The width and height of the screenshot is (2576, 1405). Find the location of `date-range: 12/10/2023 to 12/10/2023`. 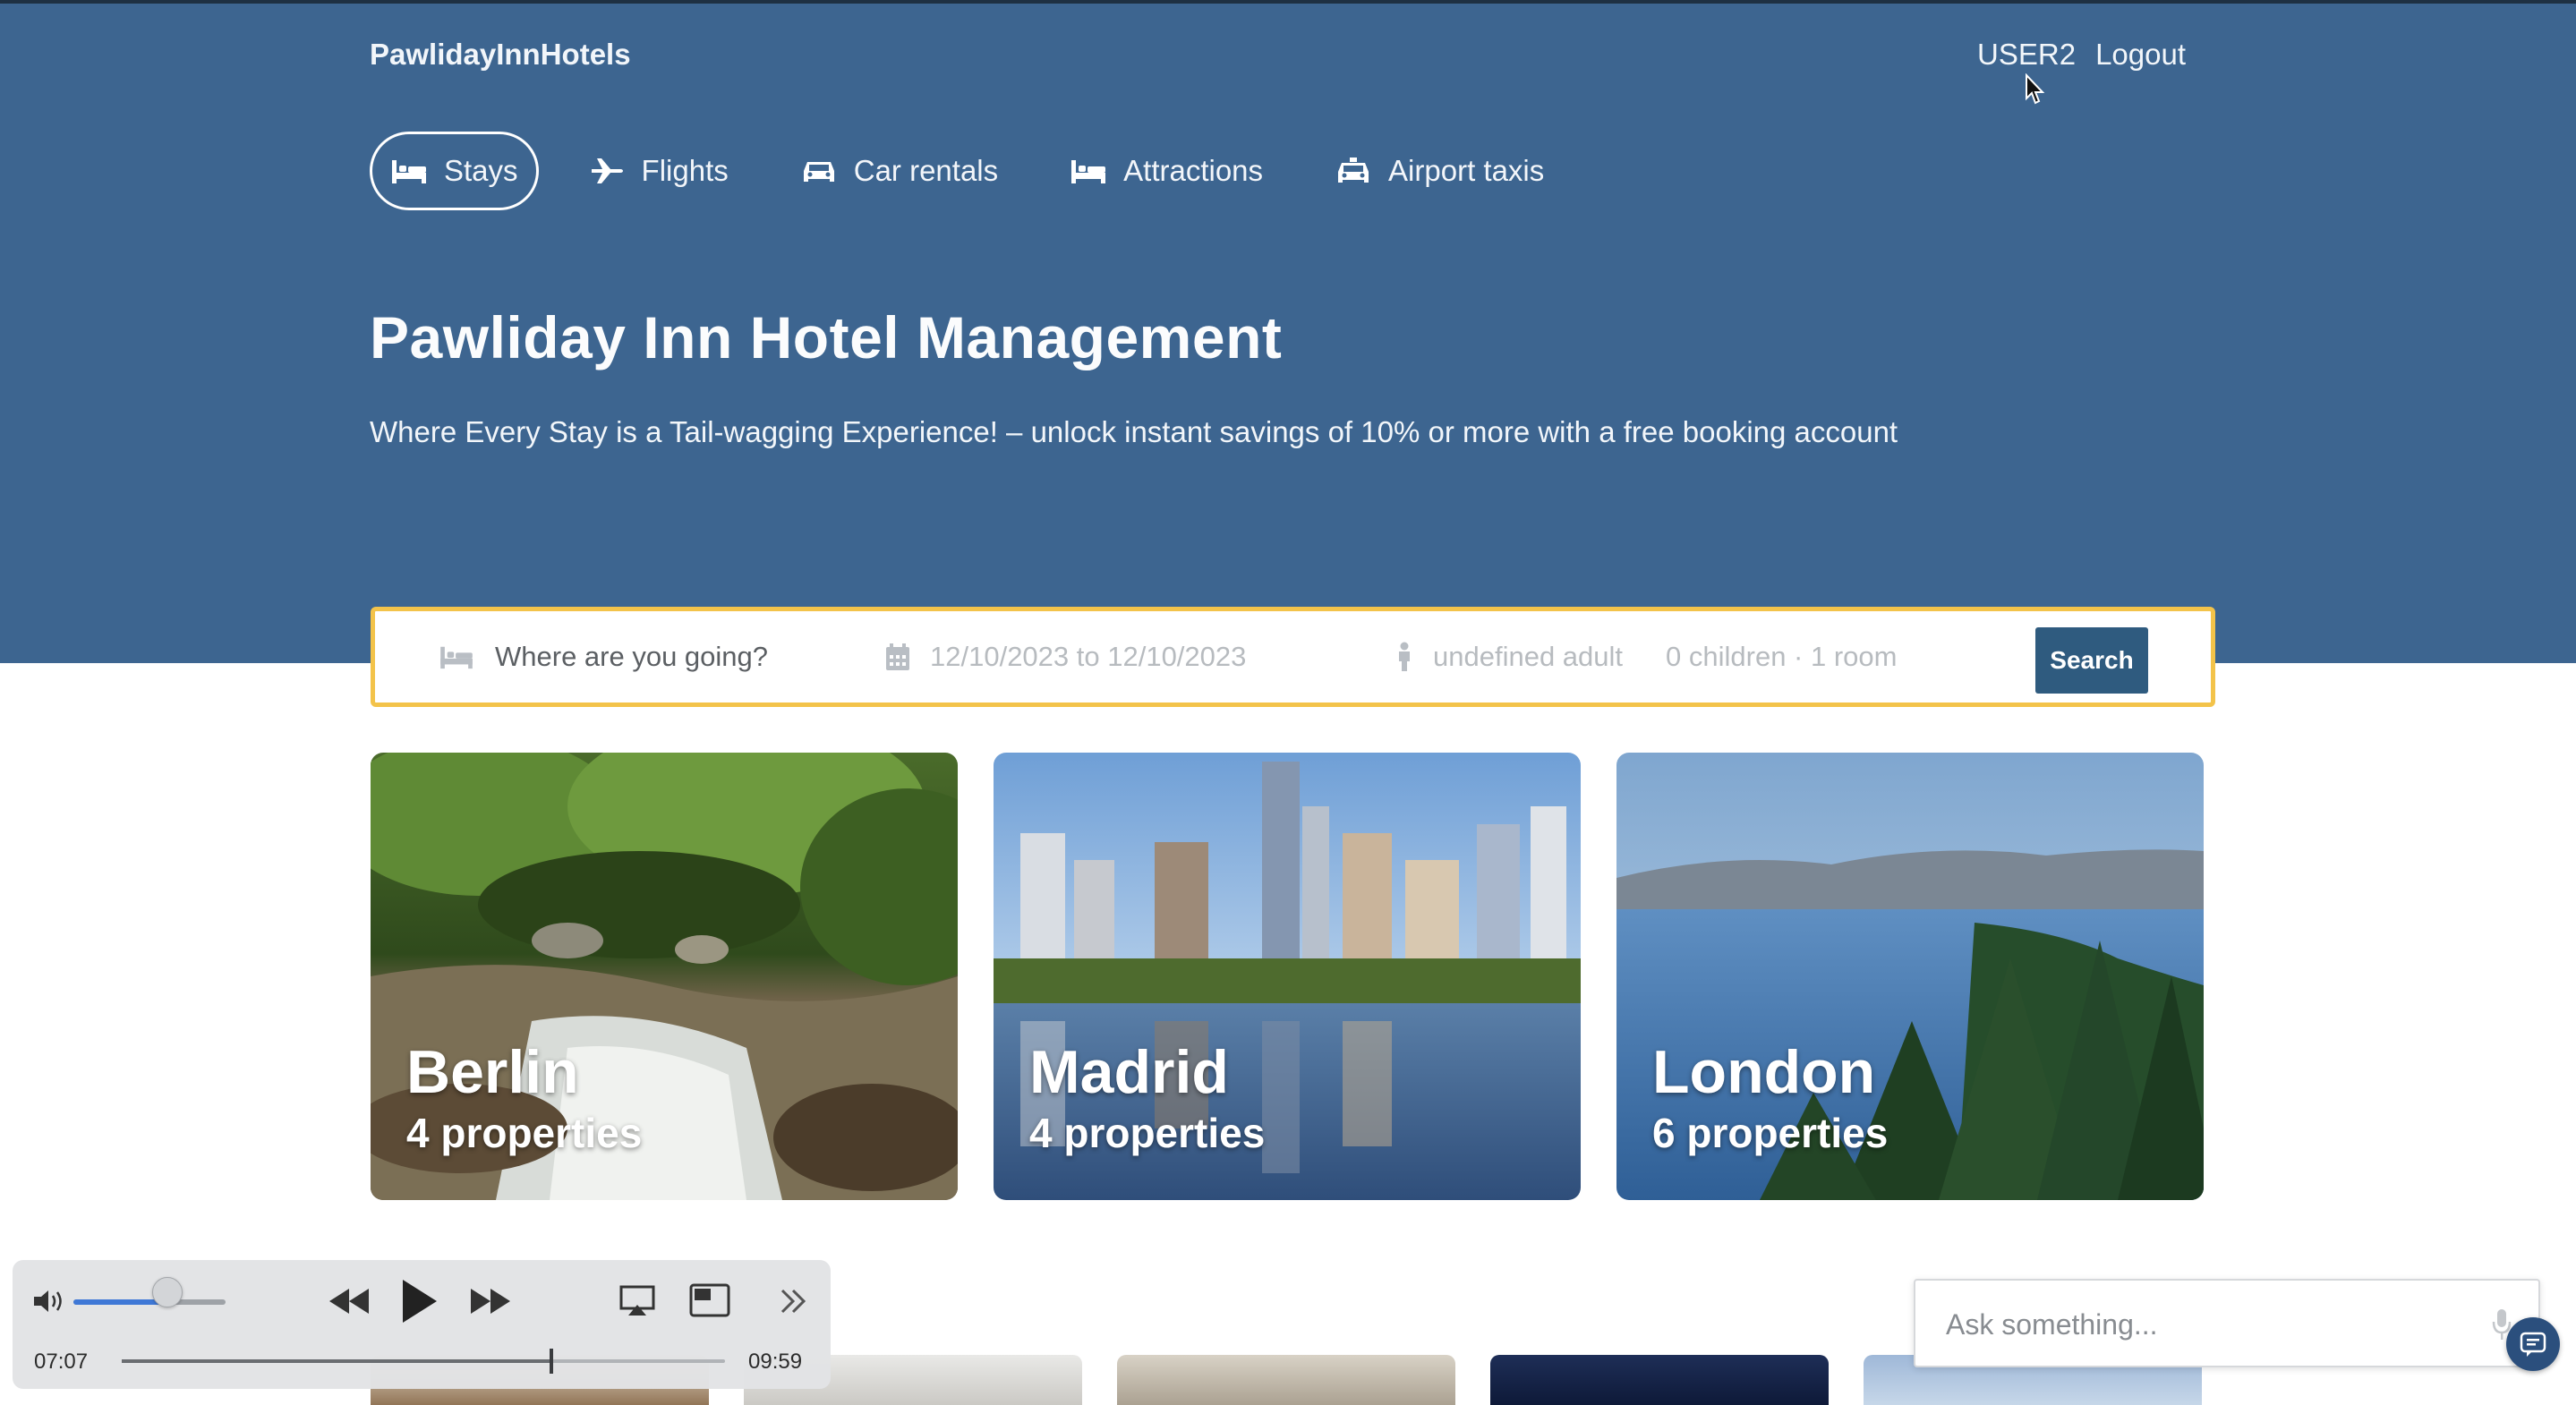

date-range: 12/10/2023 to 12/10/2023 is located at coordinates (1088, 656).